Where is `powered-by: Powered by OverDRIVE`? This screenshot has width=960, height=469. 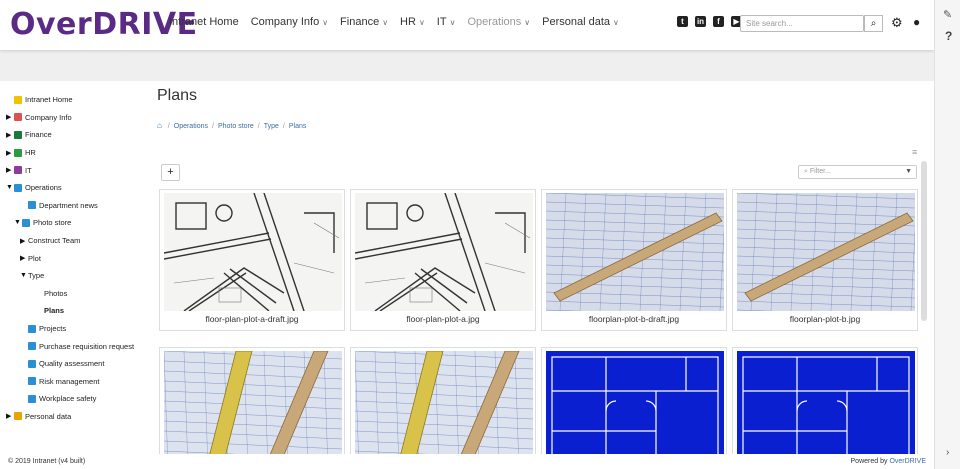
powered-by: Powered by OverDRIVE is located at coordinates (888, 461).